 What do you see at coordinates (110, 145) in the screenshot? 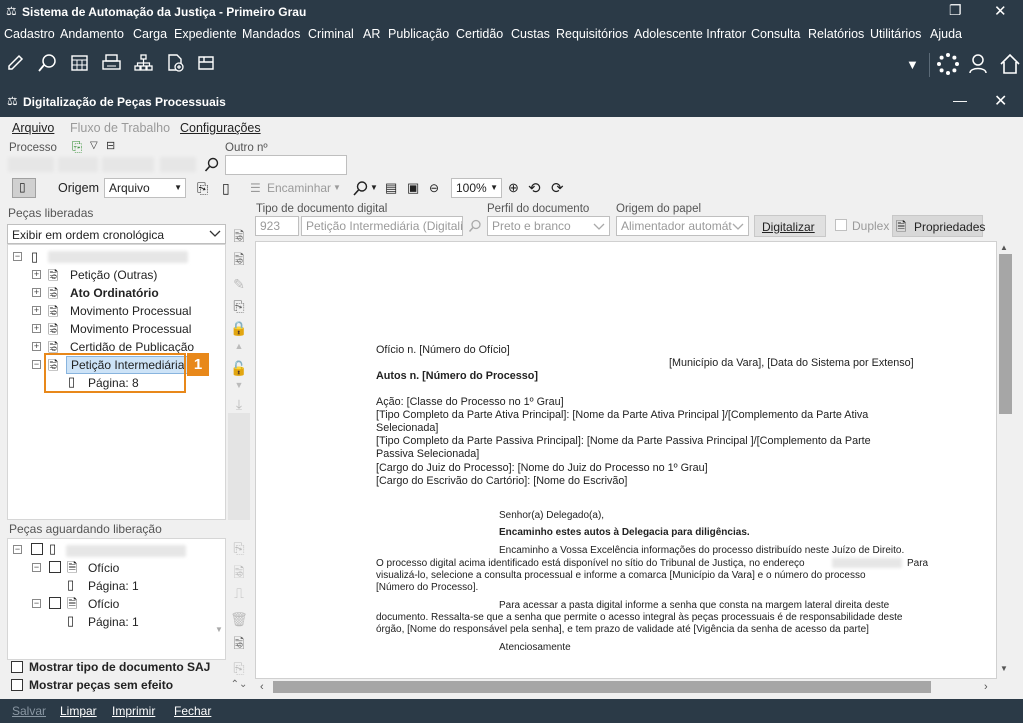
I see `bookmark-icon: ⊟` at bounding box center [110, 145].